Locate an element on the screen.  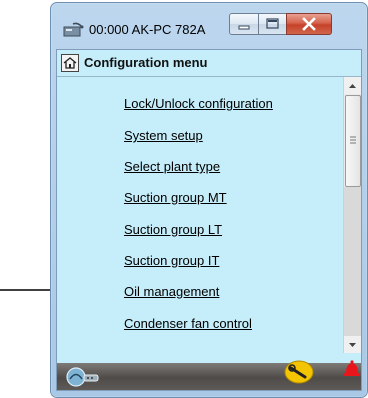
minimize-button is located at coordinates (244, 24).